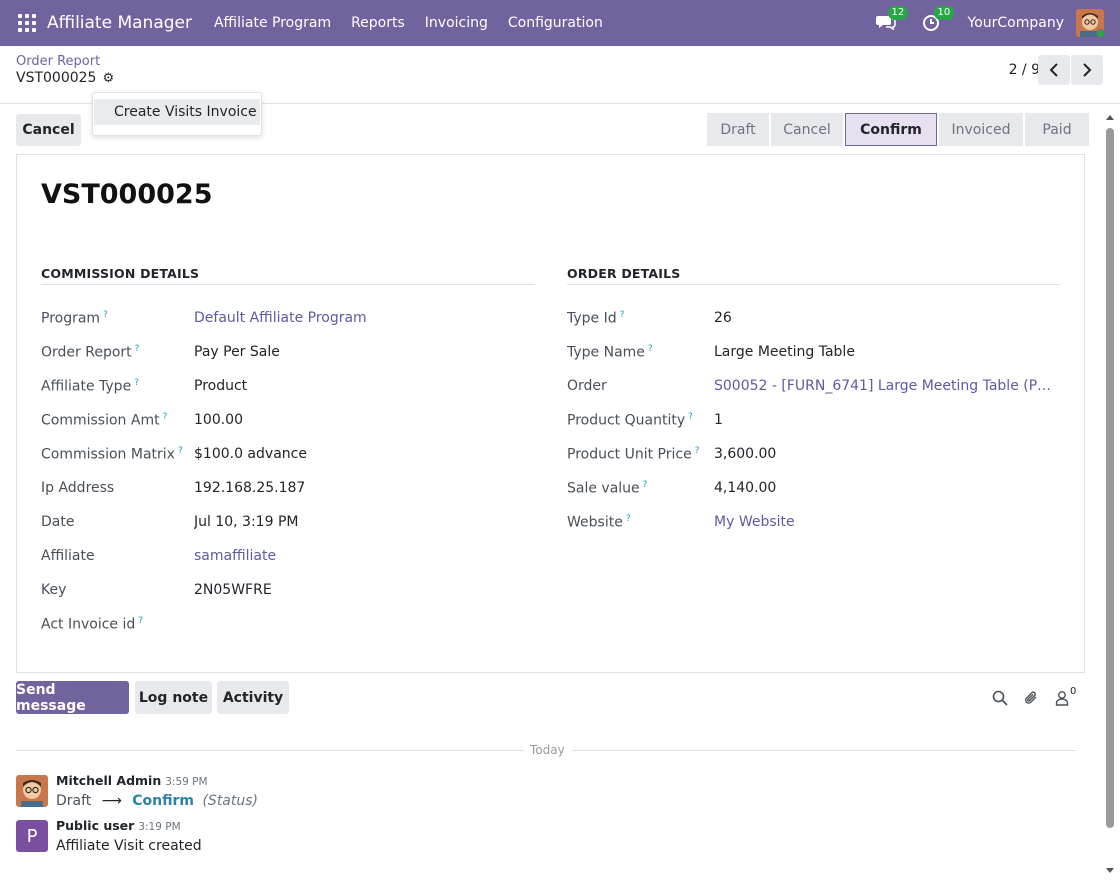  Describe the element at coordinates (738, 129) in the screenshot. I see `stage-draft: Draft` at that location.